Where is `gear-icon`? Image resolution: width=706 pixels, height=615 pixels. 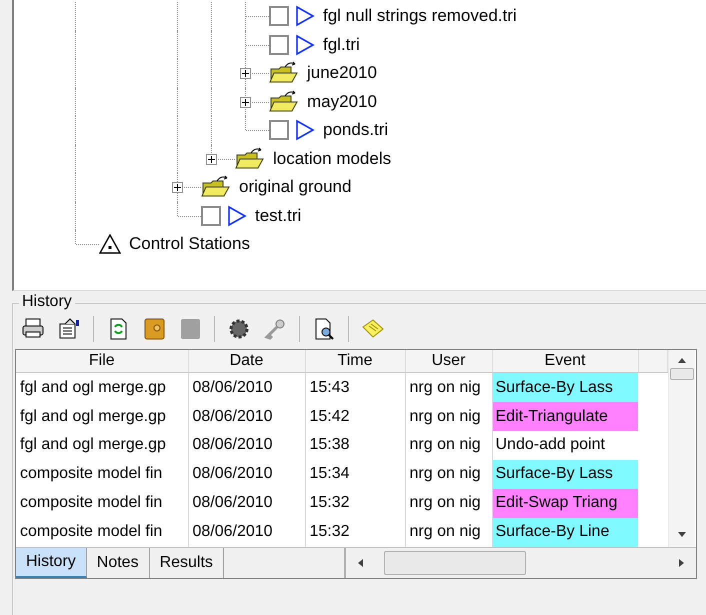
gear-icon is located at coordinates (239, 329).